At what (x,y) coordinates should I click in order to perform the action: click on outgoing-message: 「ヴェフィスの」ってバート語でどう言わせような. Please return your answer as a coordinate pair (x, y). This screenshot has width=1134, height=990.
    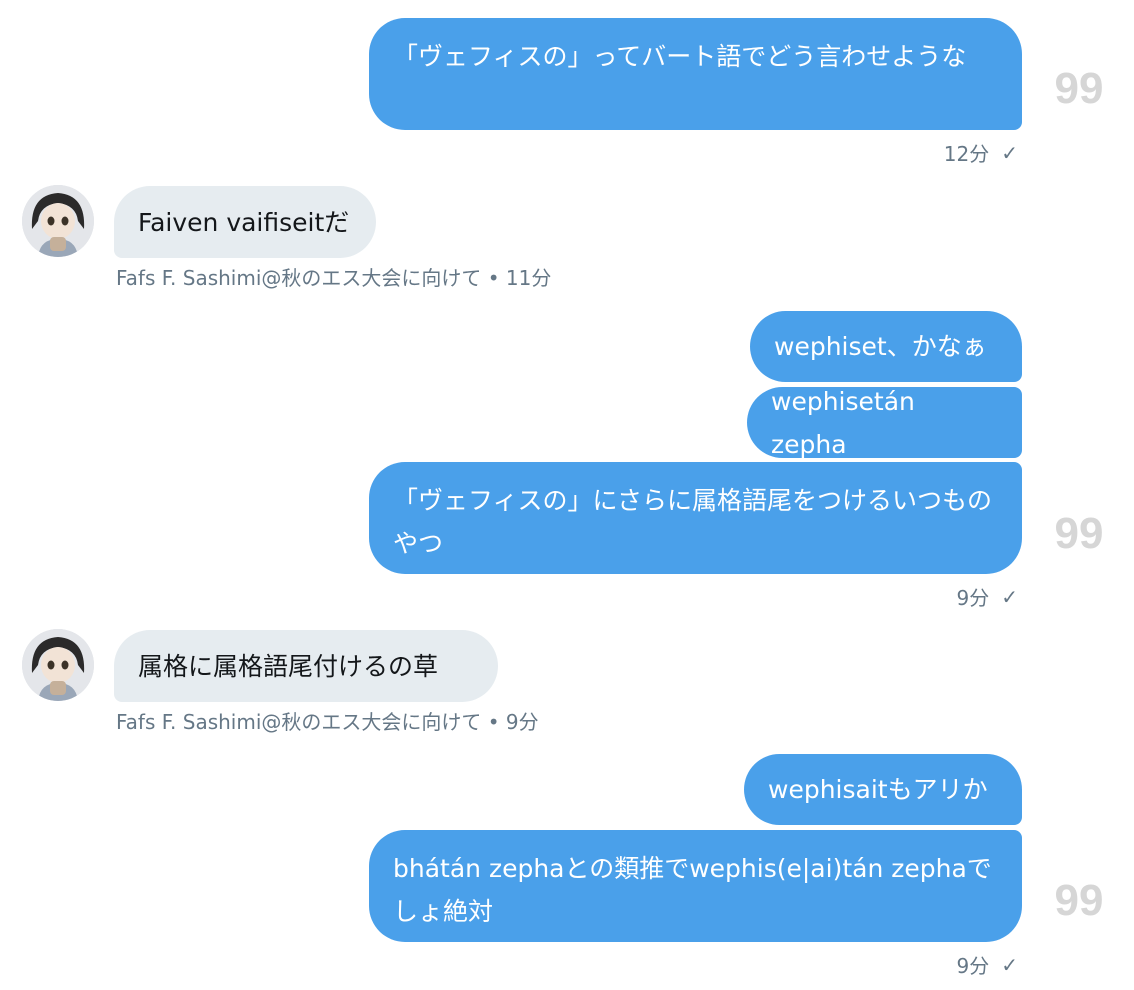
    Looking at the image, I should click on (695, 74).